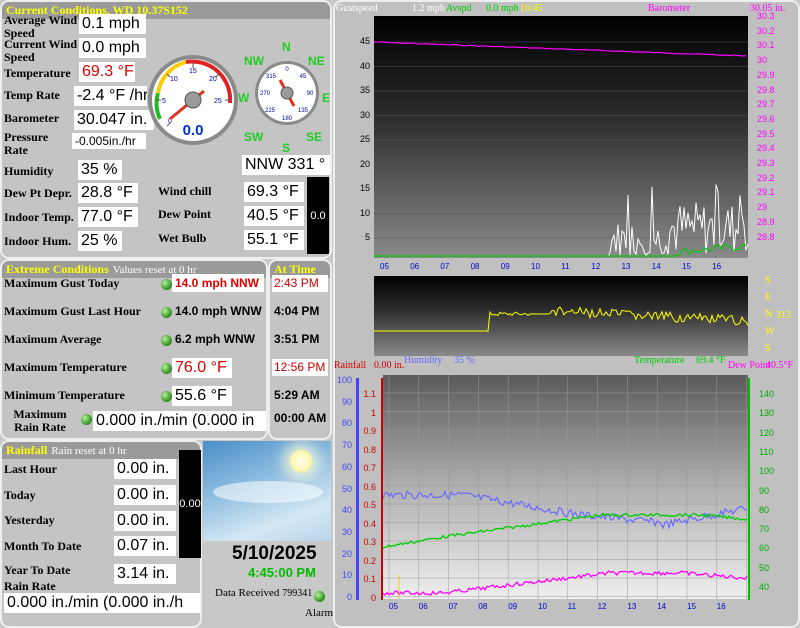  I want to click on temp-graph-axis-line, so click(749, 489).